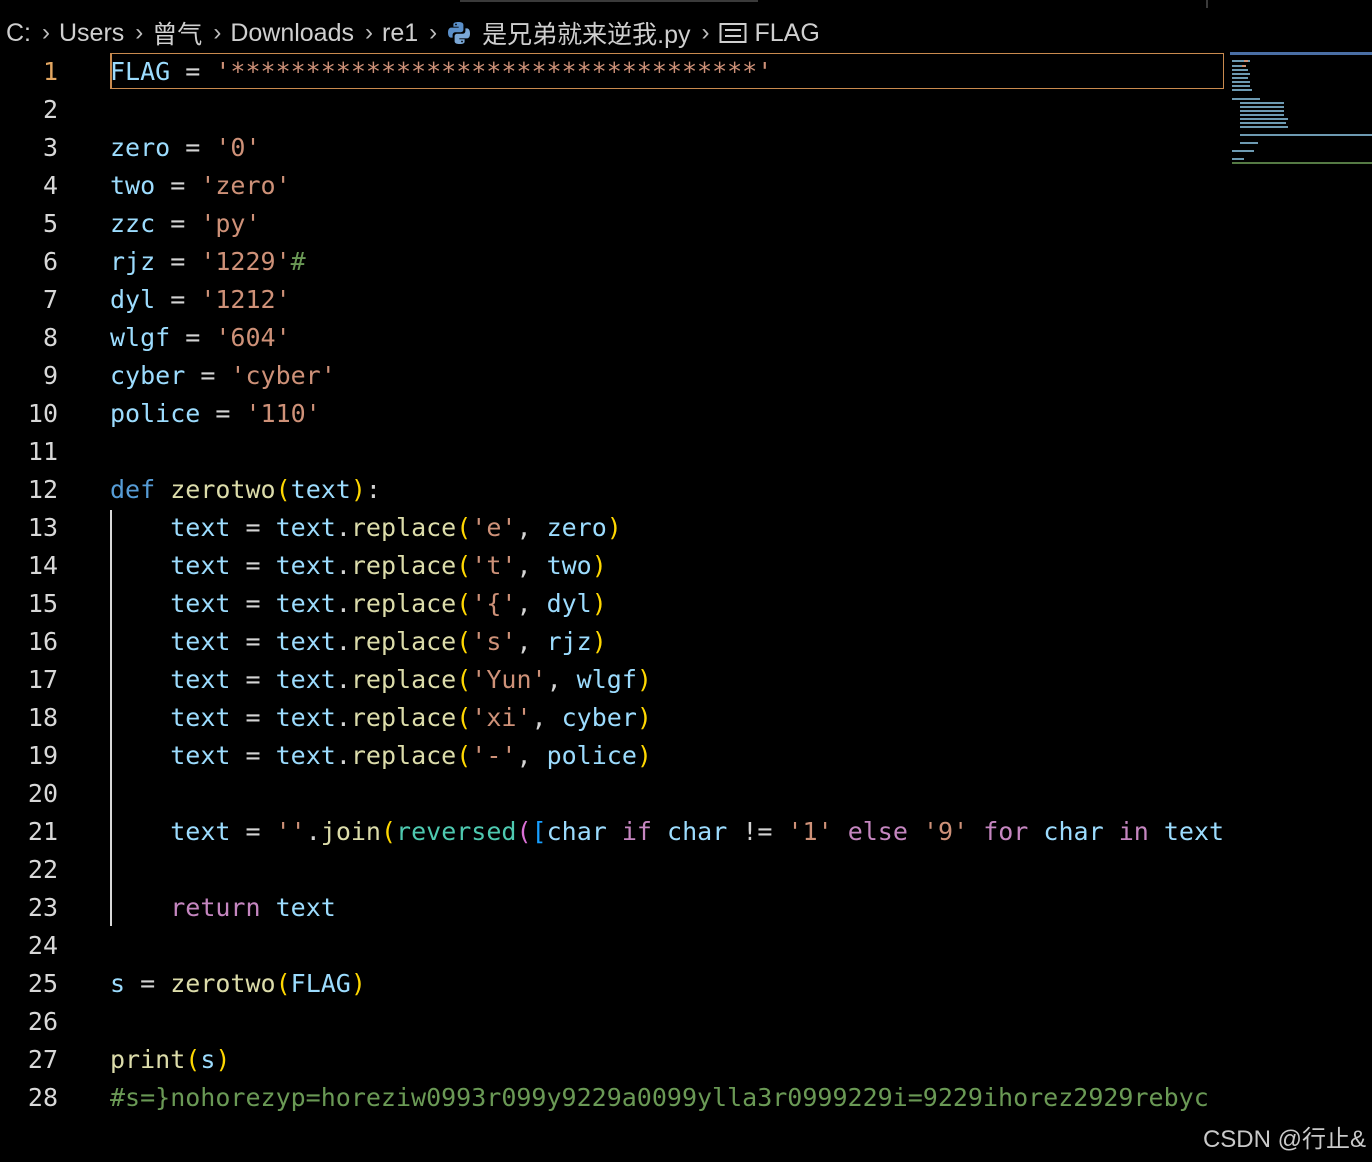 The image size is (1372, 1162). What do you see at coordinates (18, 33) in the screenshot?
I see `breadcrumb-drive: C:` at bounding box center [18, 33].